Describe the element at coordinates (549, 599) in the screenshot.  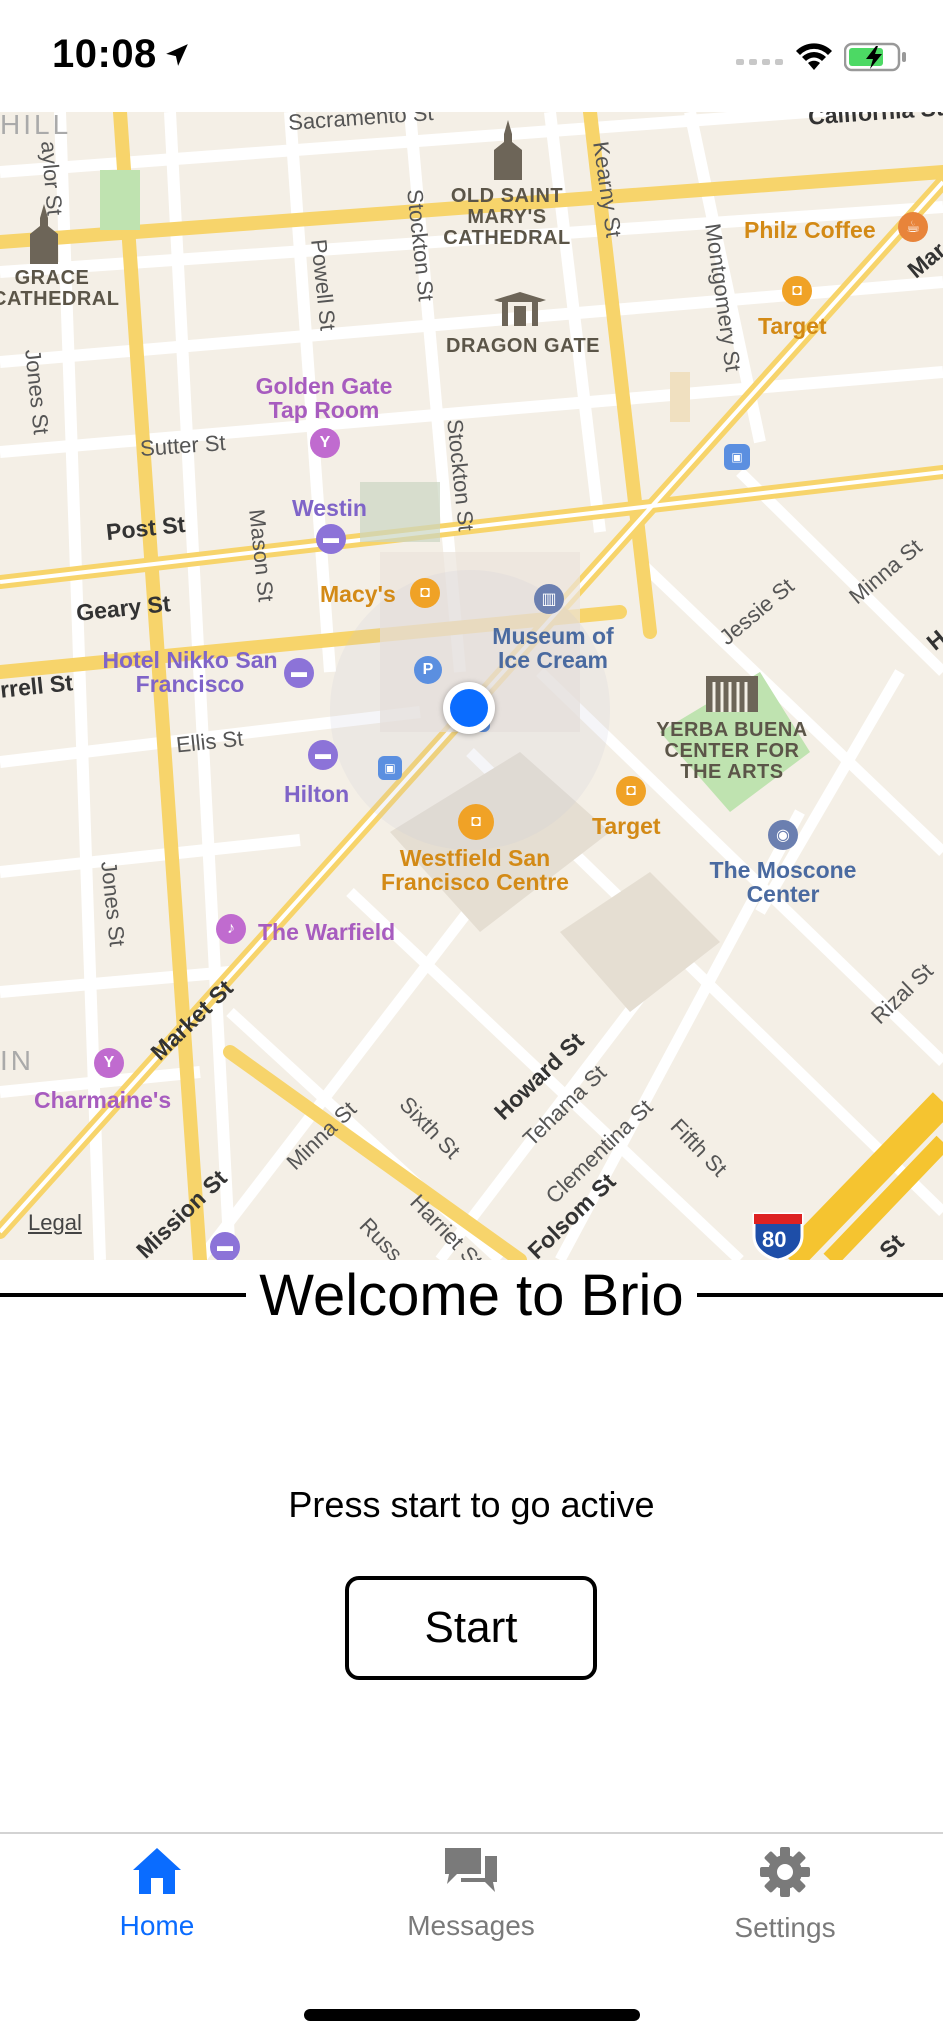
I see `museum-icon: ▥` at that location.